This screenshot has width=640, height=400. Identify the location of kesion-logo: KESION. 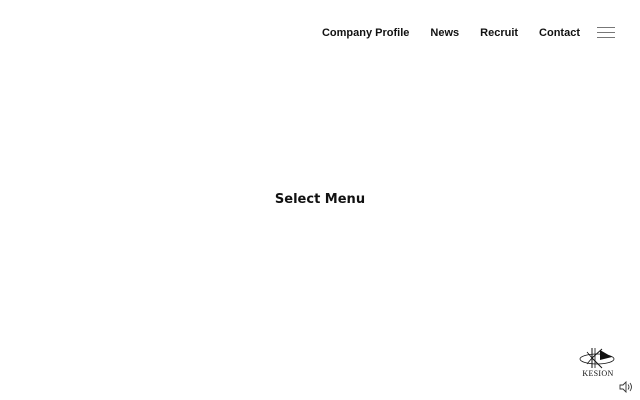
(598, 363).